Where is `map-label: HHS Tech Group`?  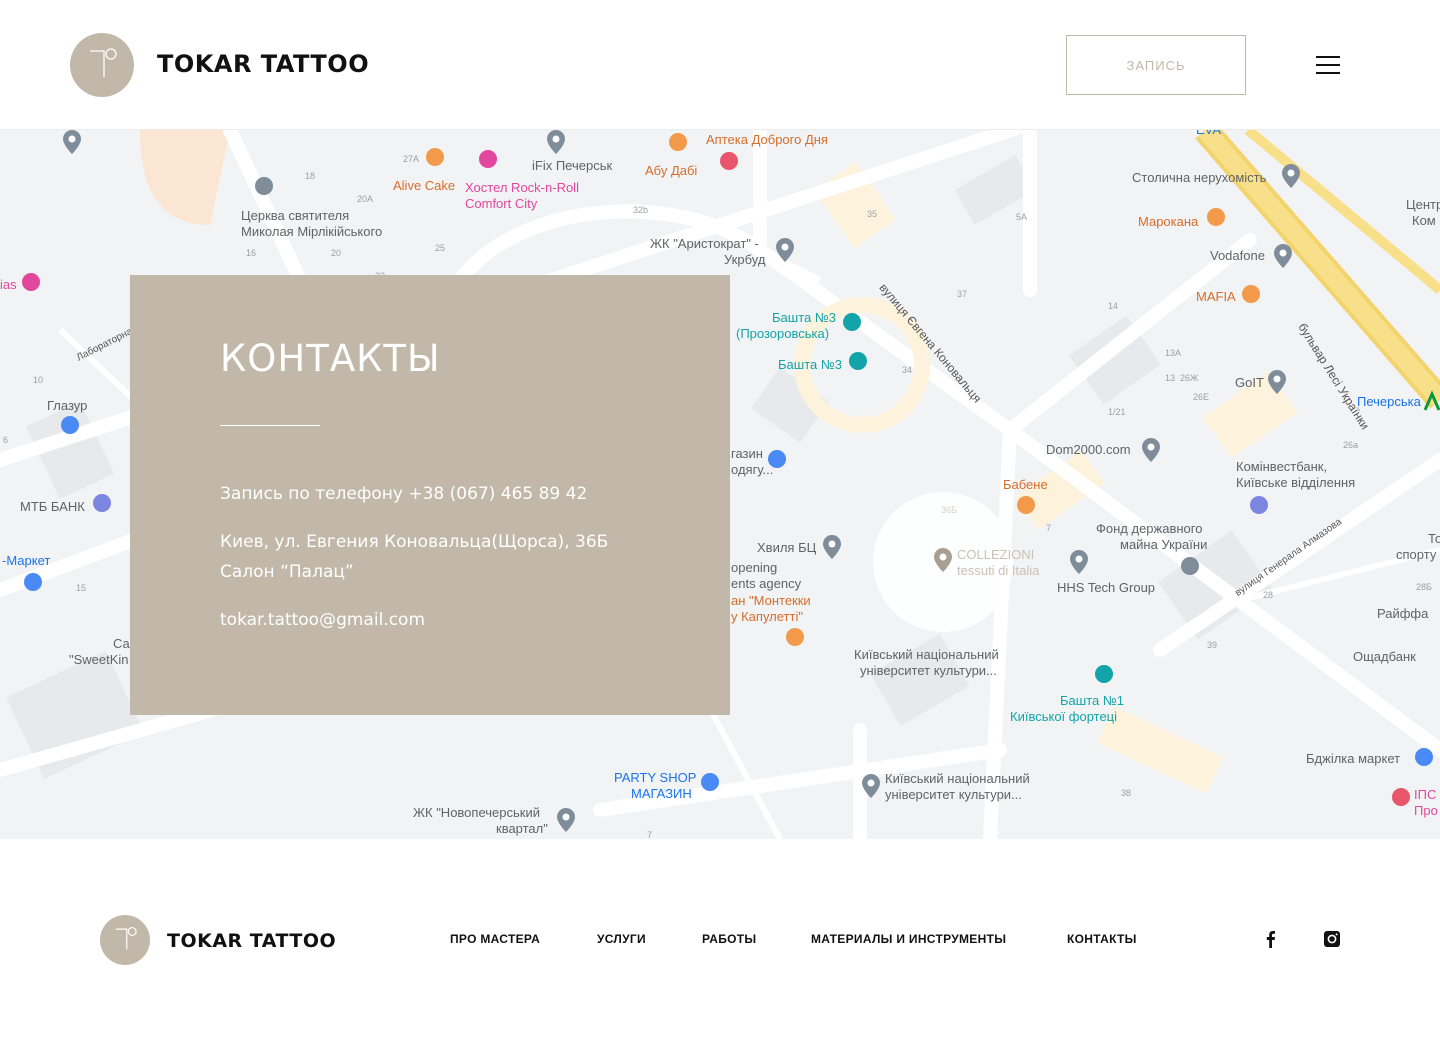
map-label: HHS Tech Group is located at coordinates (1106, 587).